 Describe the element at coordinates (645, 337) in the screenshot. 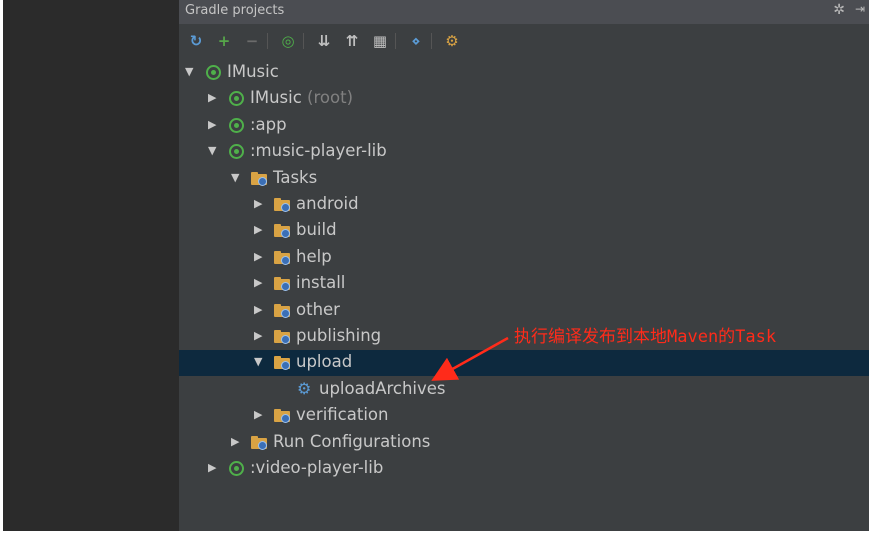

I see `annotation-text: 执行编译发布到本地Maven的Task` at that location.